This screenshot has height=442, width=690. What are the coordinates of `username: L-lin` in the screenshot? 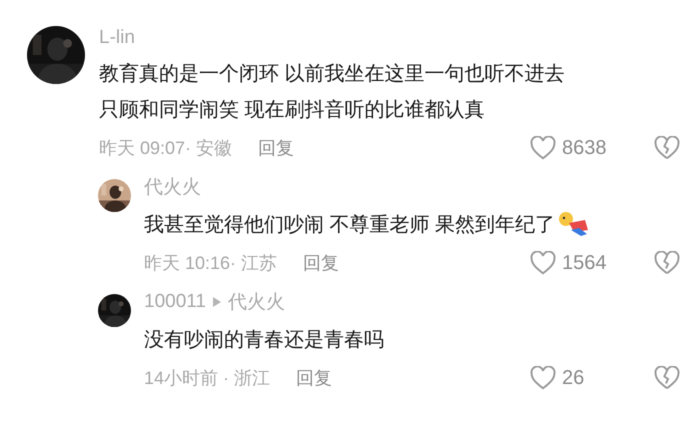 It's located at (117, 38).